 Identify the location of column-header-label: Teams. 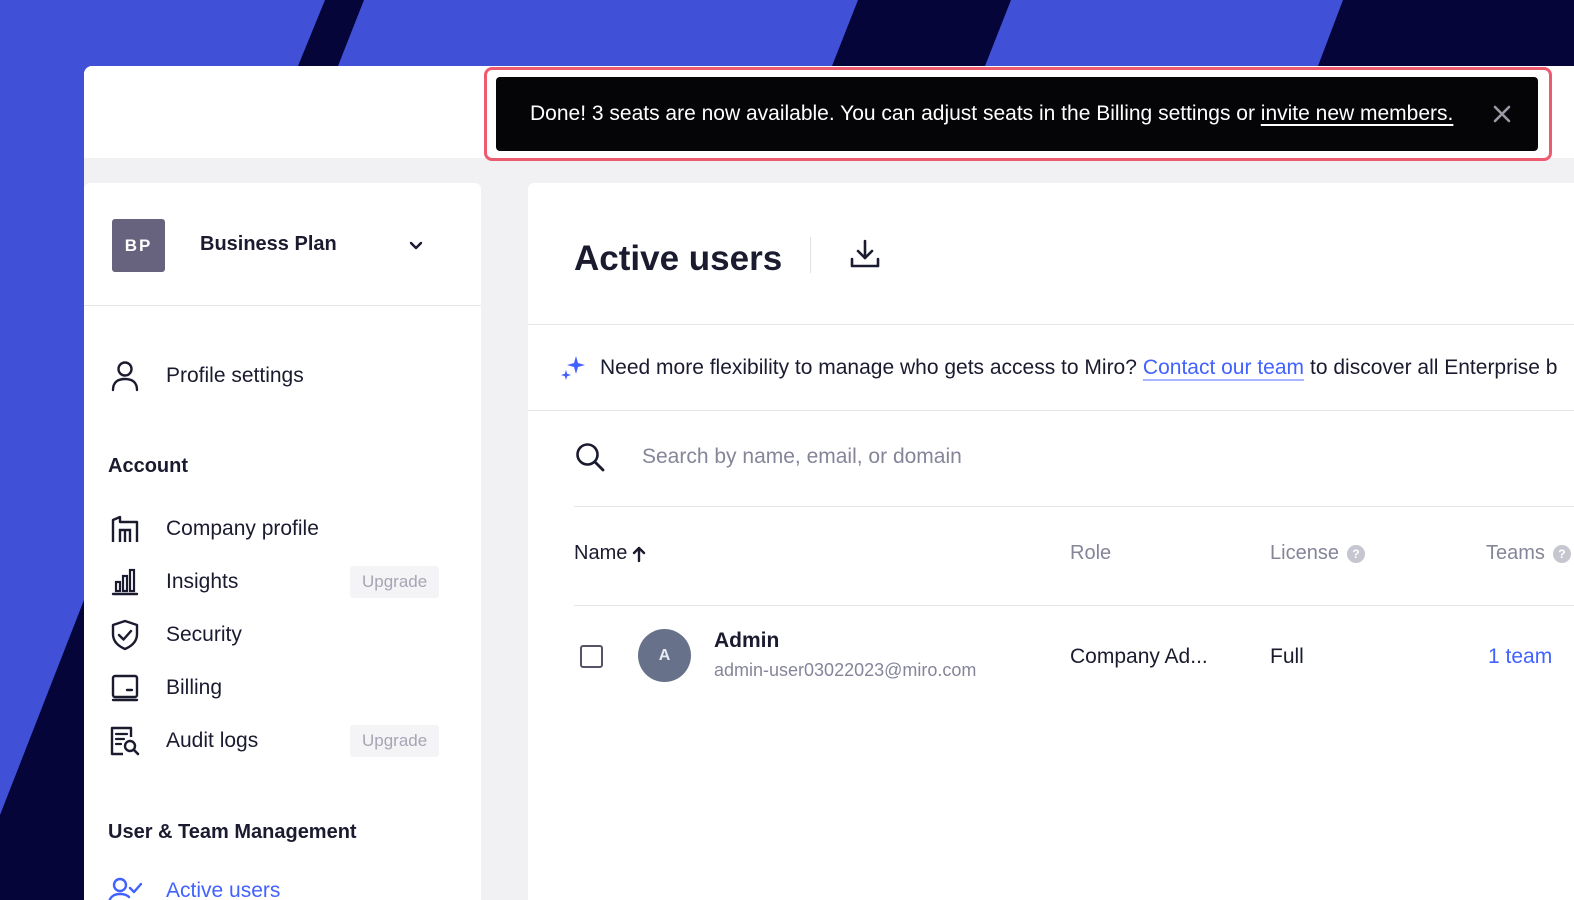
(1515, 553).